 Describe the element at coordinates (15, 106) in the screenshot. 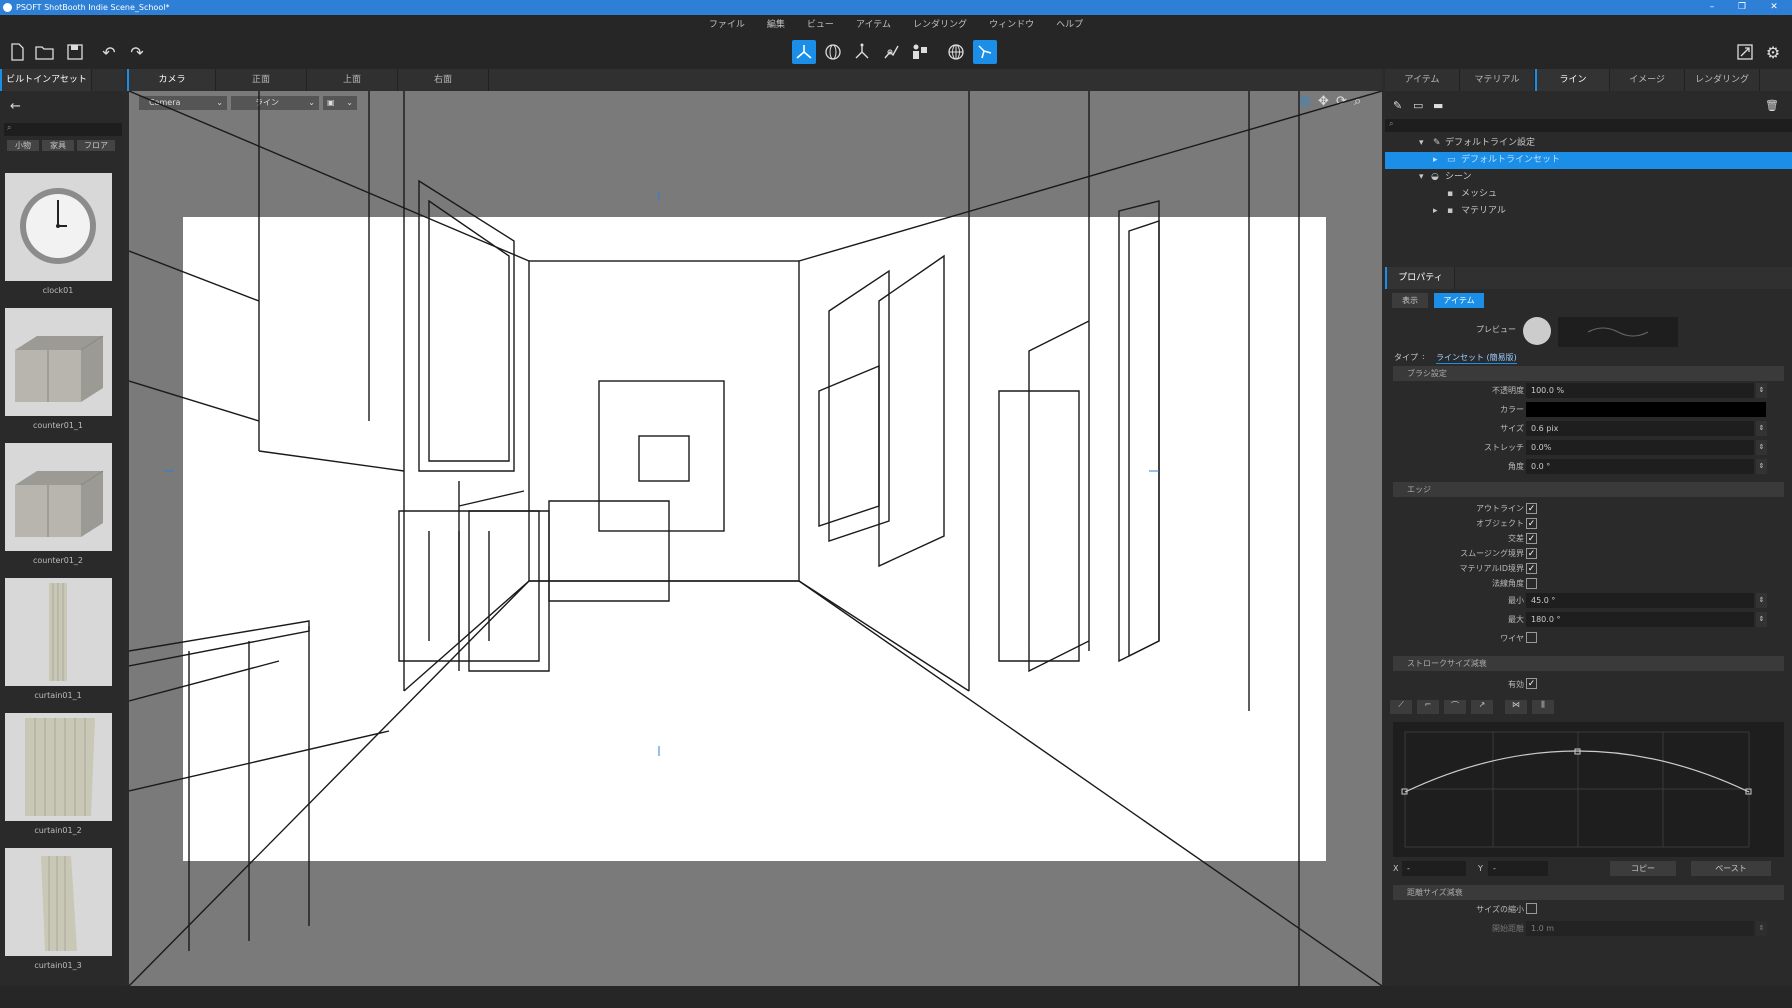

I see `back-arrow-icon: ←` at that location.